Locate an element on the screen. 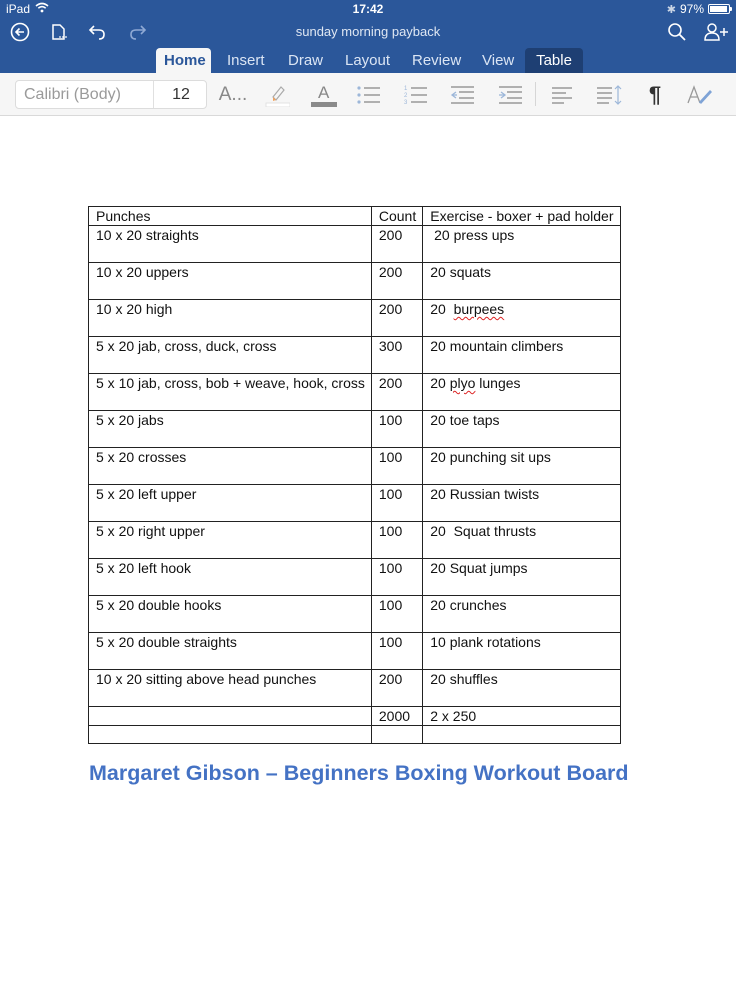 This screenshot has height=981, width=736. title-row: sunday morning payback is located at coordinates (368, 32).